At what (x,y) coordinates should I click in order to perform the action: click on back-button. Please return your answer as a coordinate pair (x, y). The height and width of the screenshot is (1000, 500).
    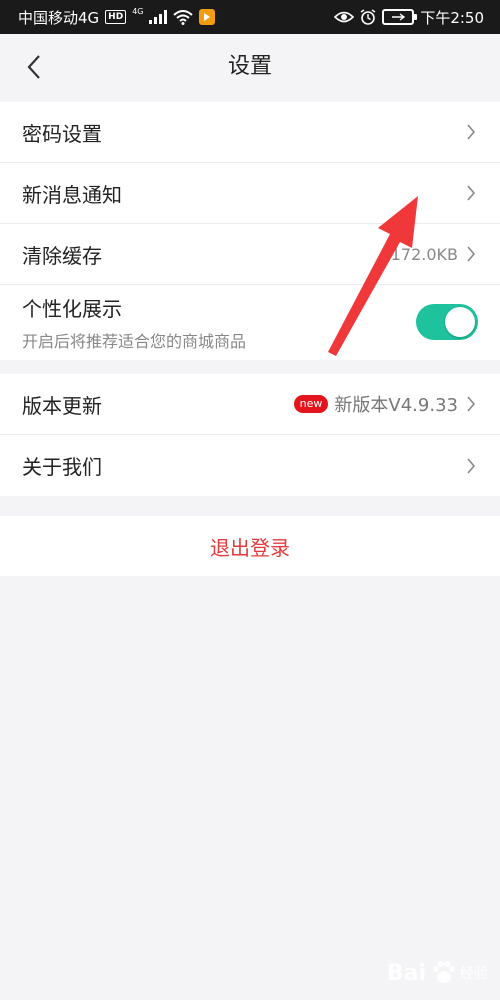
    Looking at the image, I should click on (34, 67).